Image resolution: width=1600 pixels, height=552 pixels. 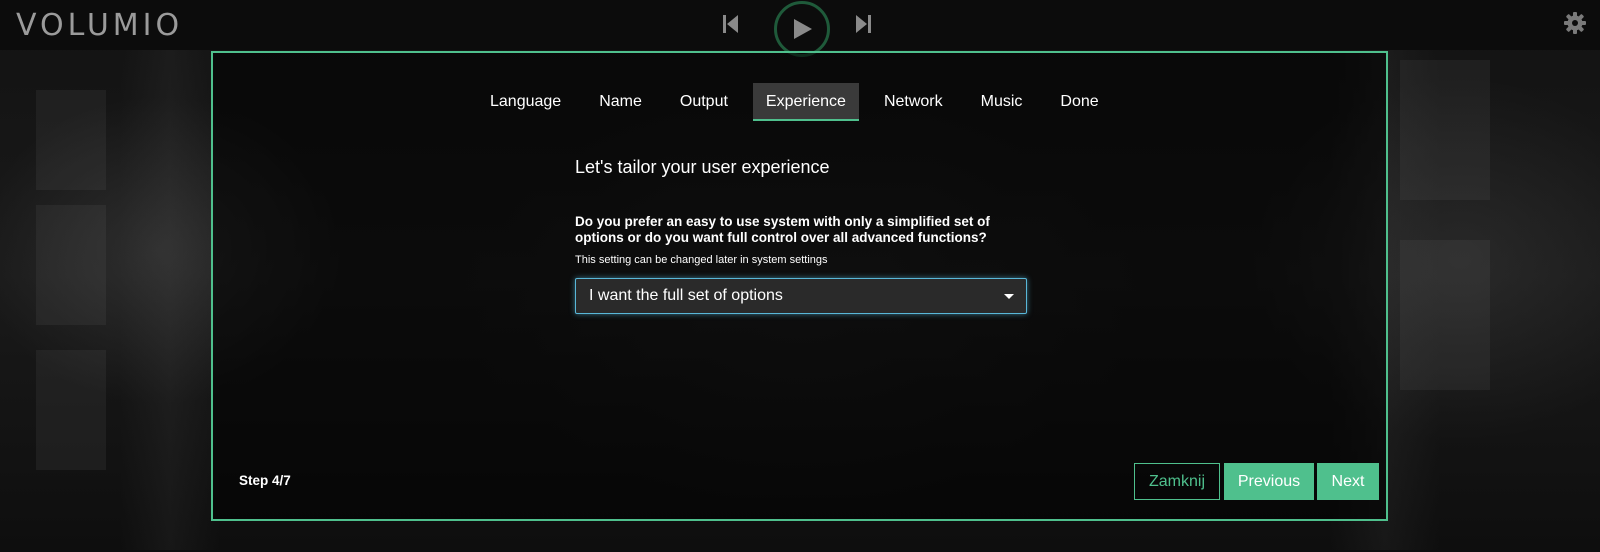 What do you see at coordinates (1079, 102) in the screenshot?
I see `tab-done: Done` at bounding box center [1079, 102].